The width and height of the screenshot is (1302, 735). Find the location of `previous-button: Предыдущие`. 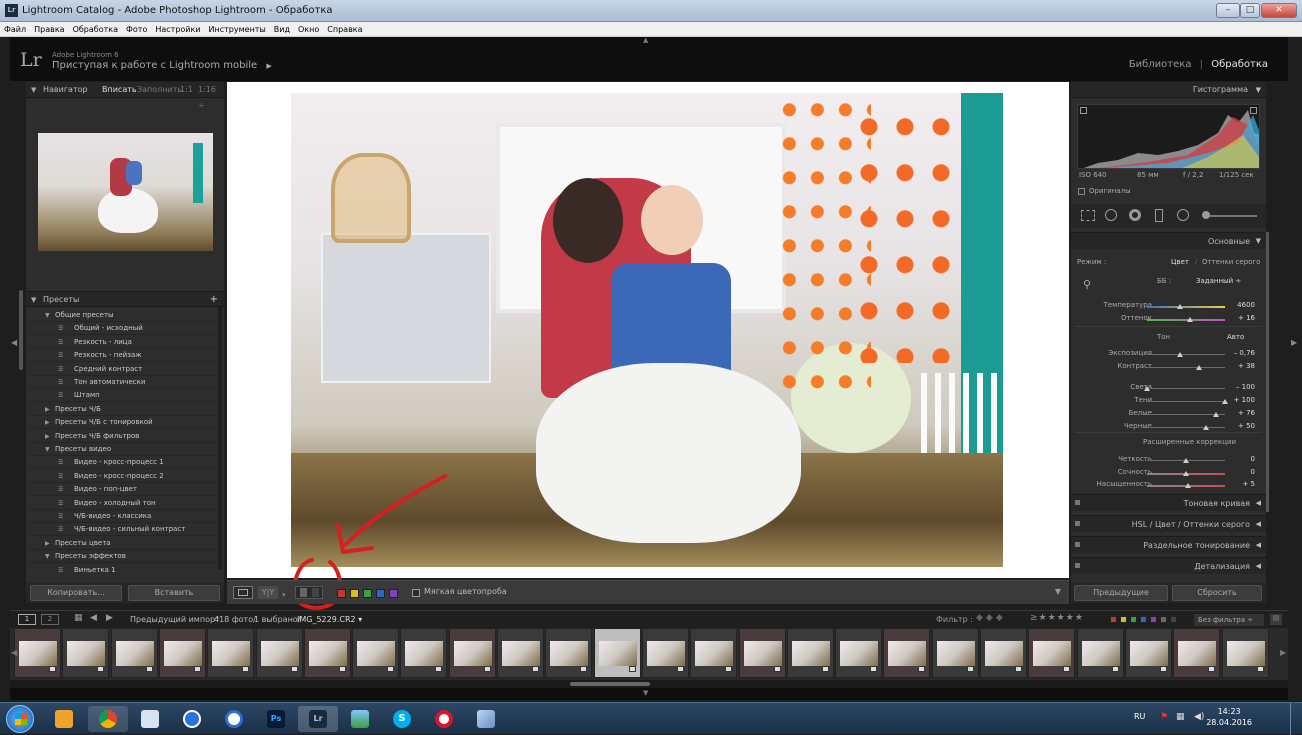

previous-button: Предыдущие is located at coordinates (1121, 593).